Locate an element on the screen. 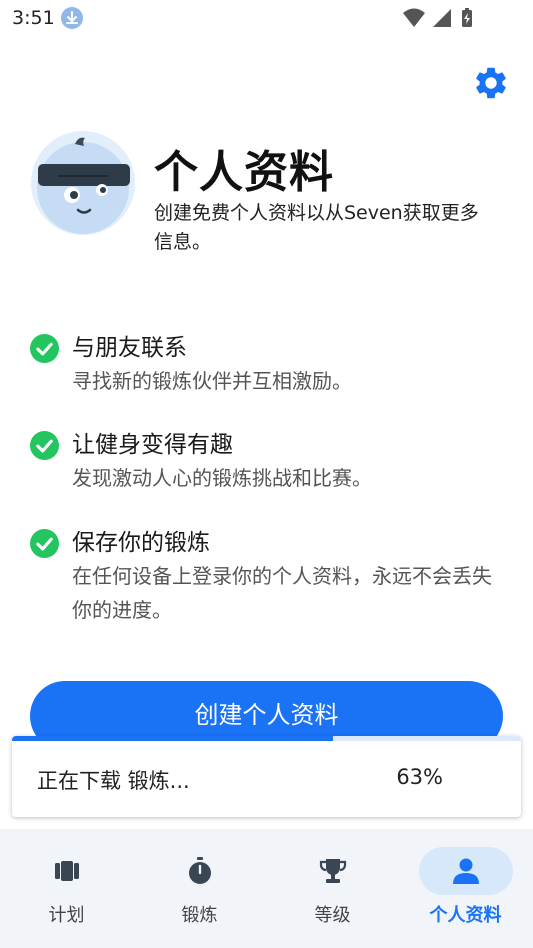  profile-description: 创建免费个人资料以从Seven获取更多信息。 is located at coordinates (316, 227).